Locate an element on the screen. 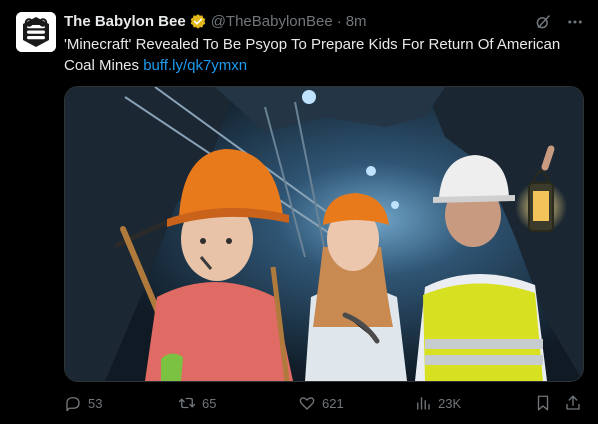 The width and height of the screenshot is (598, 424). reply-button: 53 is located at coordinates (83, 403).